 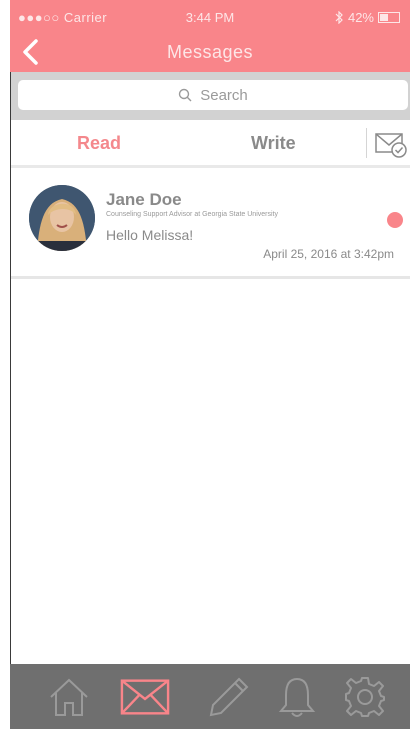 What do you see at coordinates (185, 95) in the screenshot?
I see `search-icon` at bounding box center [185, 95].